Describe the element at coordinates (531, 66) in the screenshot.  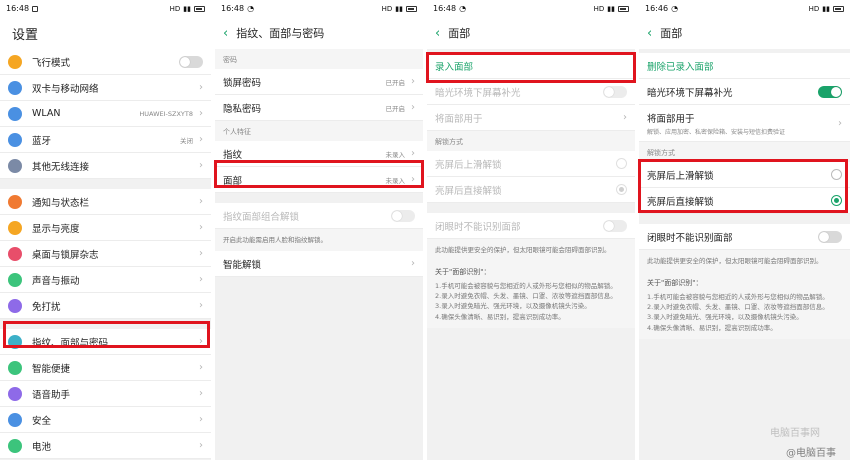
I see `enroll-face-row: 录入面部` at that location.